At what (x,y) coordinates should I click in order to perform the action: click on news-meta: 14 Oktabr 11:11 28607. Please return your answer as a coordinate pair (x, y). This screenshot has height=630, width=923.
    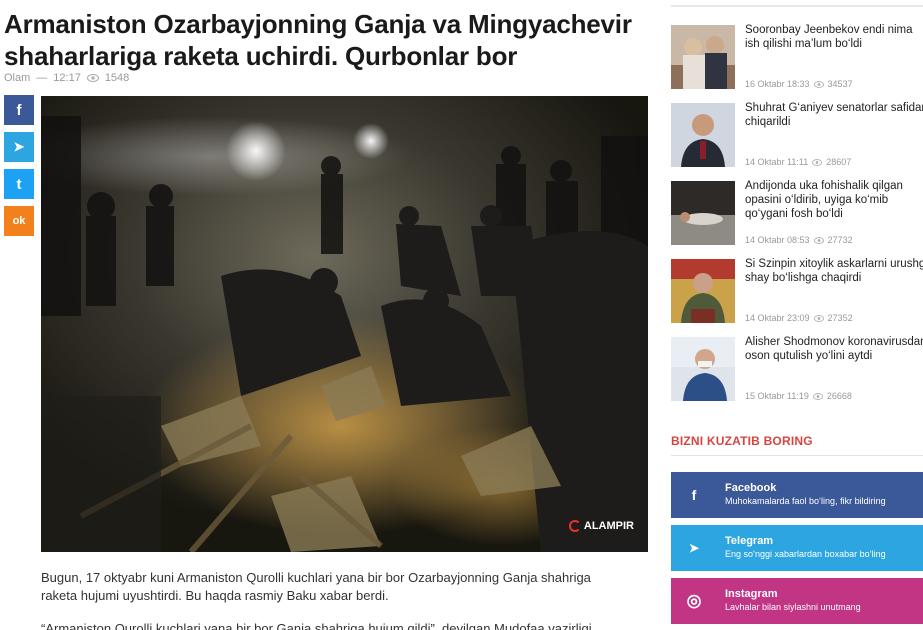
    Looking at the image, I should click on (798, 162).